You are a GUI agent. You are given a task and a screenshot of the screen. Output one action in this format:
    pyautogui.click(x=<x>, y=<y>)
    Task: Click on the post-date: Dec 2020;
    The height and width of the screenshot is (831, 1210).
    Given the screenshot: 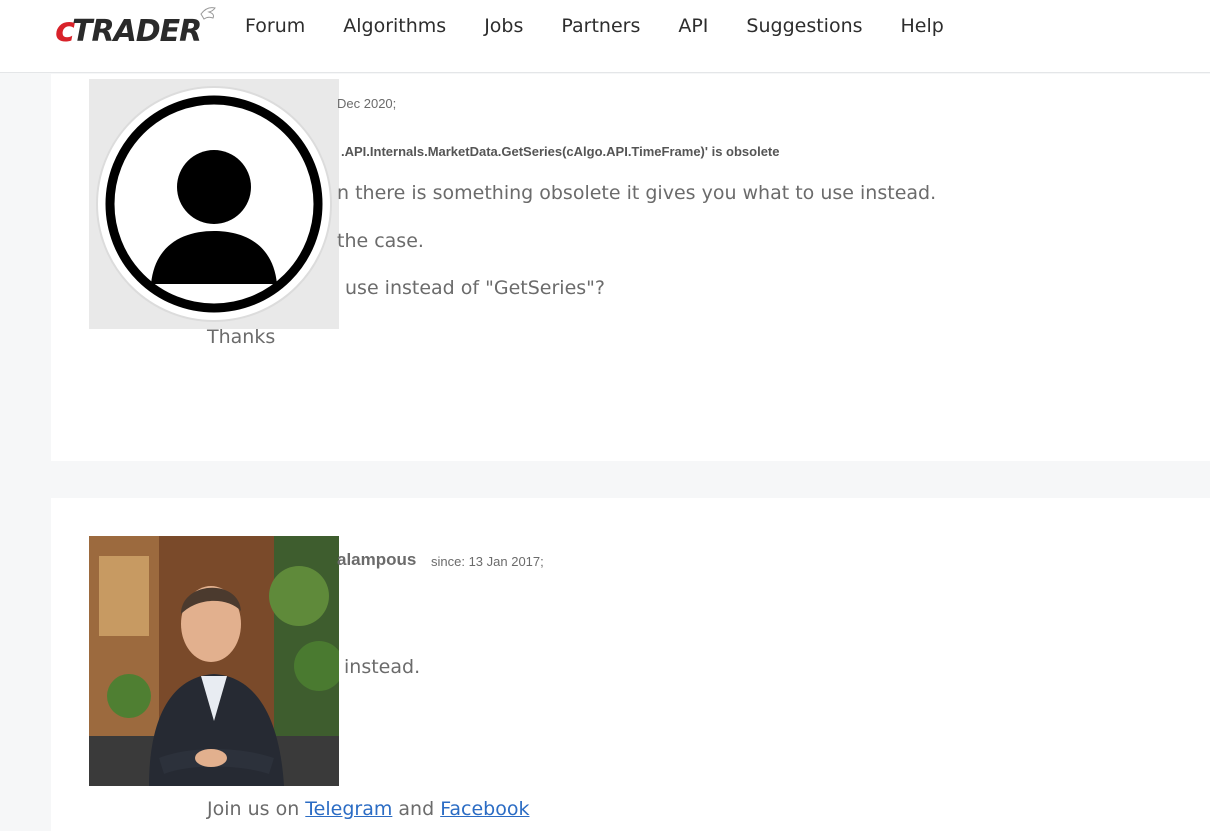 What is the action you would take?
    pyautogui.click(x=367, y=103)
    